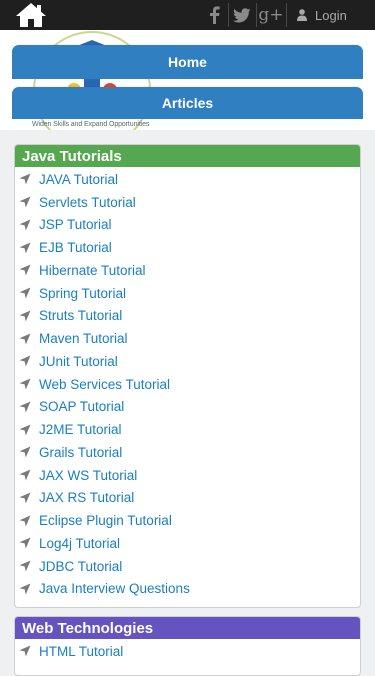 This screenshot has width=375, height=676. Describe the element at coordinates (91, 124) in the screenshot. I see `tagline: Widen Skills and Expand Opportunities` at that location.